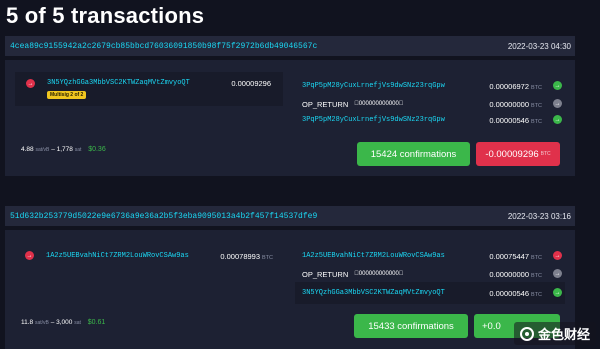 This screenshot has width=600, height=349. What do you see at coordinates (267, 257) in the screenshot?
I see `input-unit: BTC` at bounding box center [267, 257].